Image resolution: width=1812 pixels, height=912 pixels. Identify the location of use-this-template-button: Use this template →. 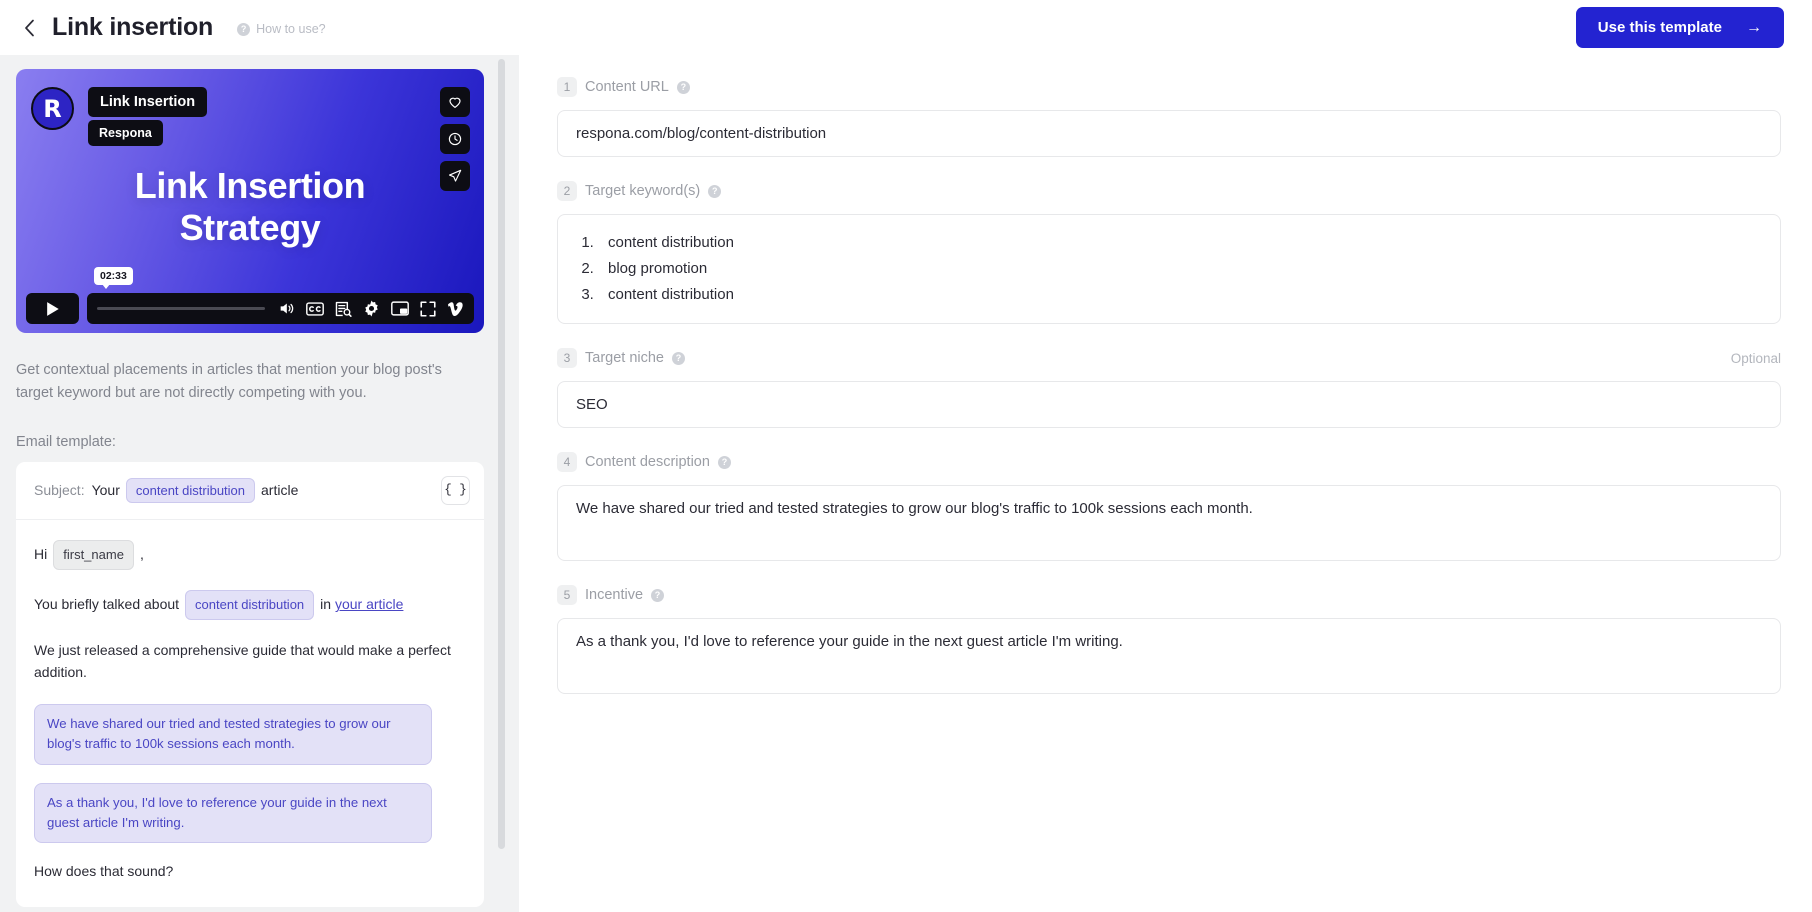
(1679, 27).